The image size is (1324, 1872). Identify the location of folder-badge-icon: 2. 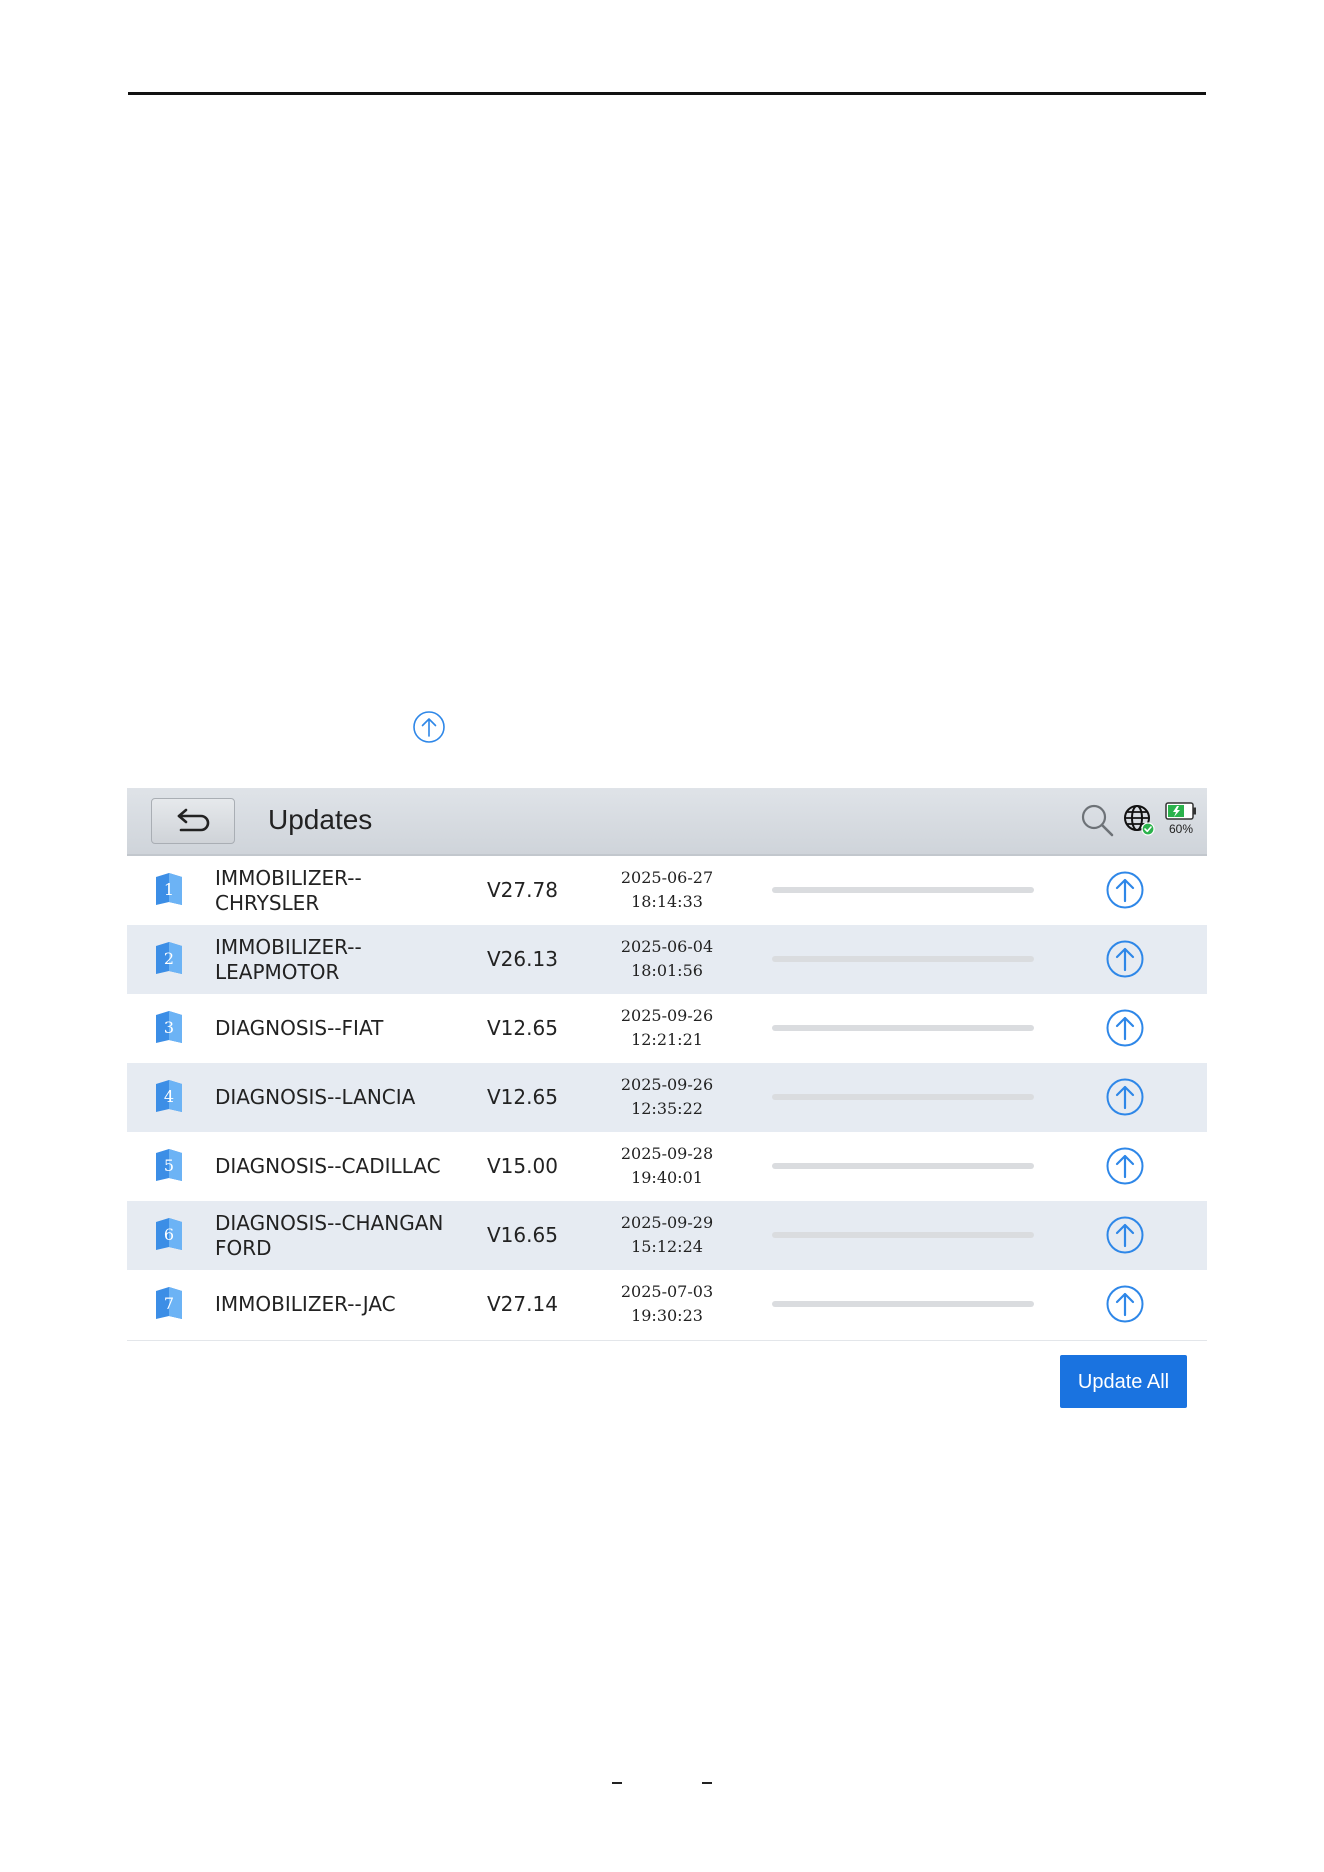
(169, 959).